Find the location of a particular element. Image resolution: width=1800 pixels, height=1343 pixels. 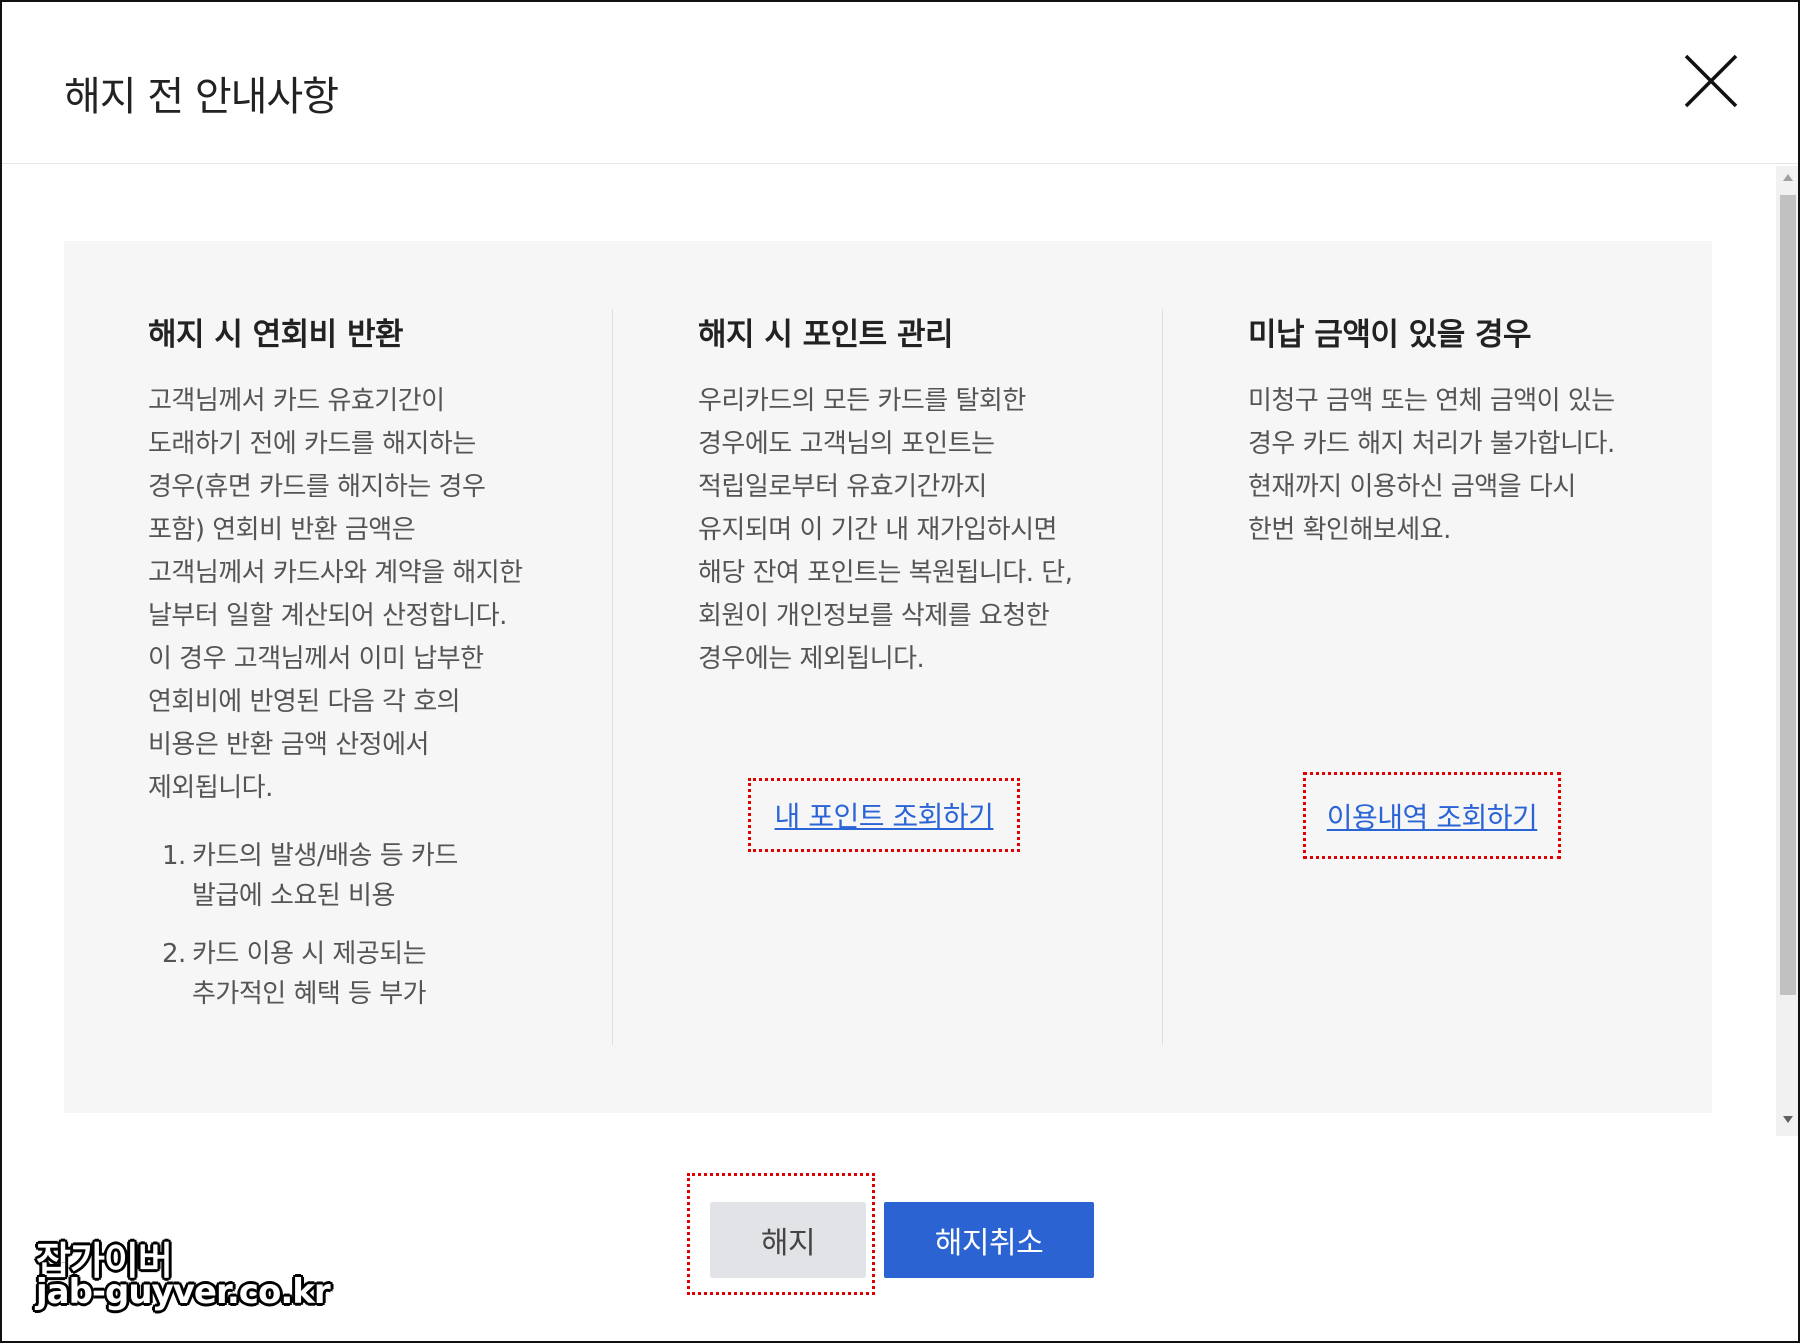

list-item: 1. 카드의 발생/배송 등 카드 발급에 소요된 비용 is located at coordinates (365, 876).